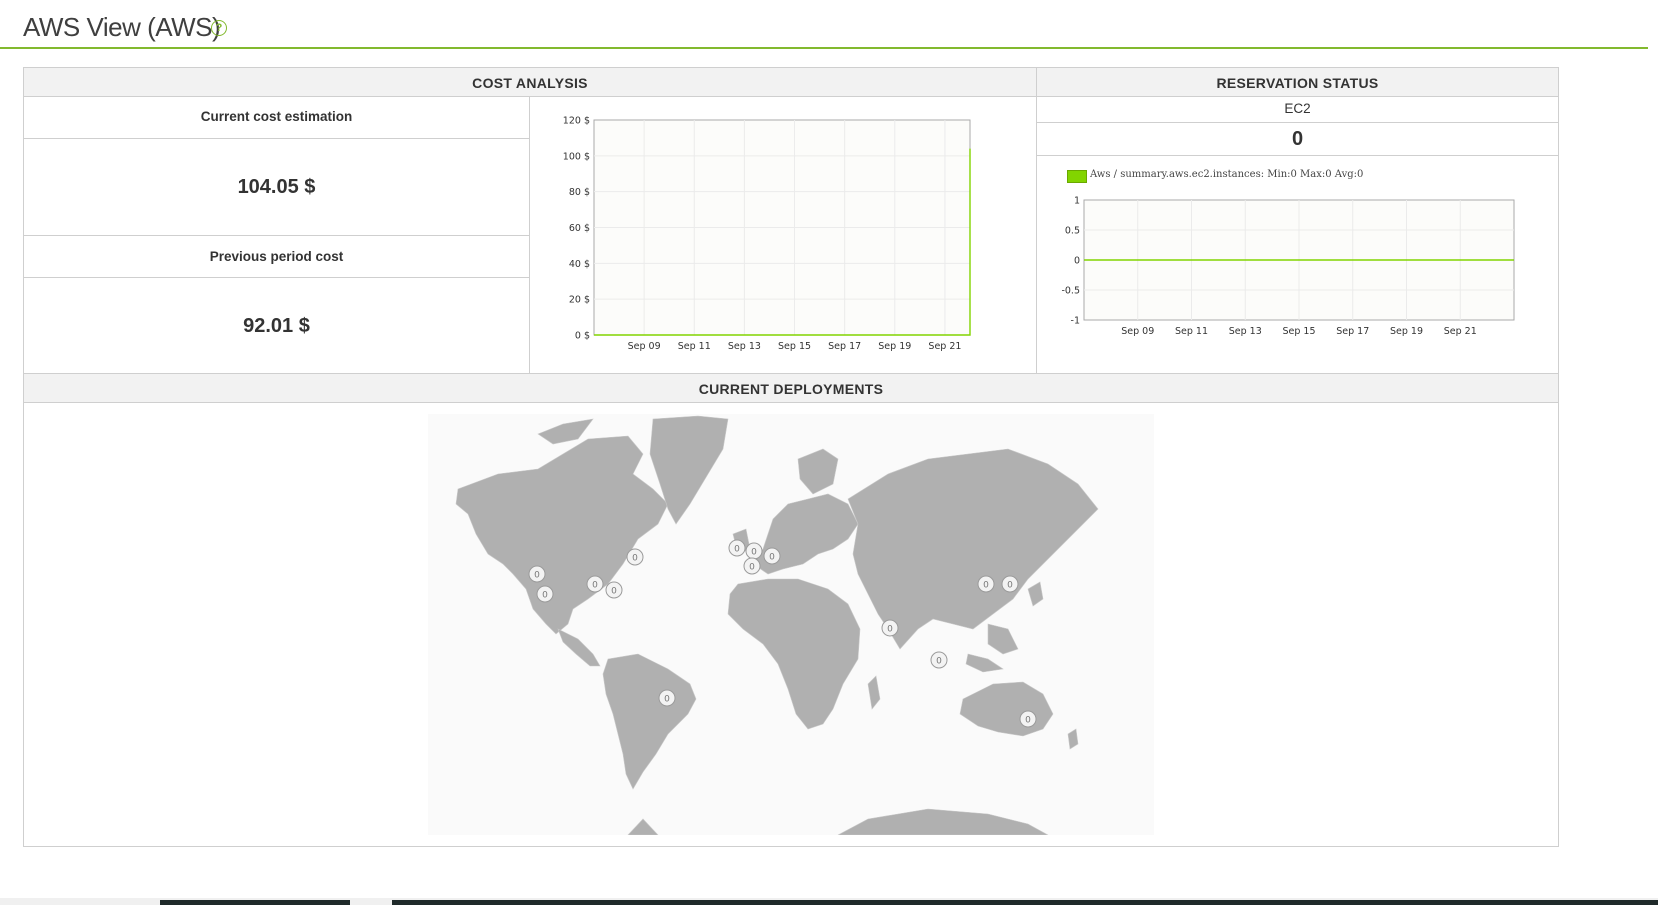 The height and width of the screenshot is (905, 1658). What do you see at coordinates (1297, 82) in the screenshot?
I see `reservation-header: RESERVATION STATUS` at bounding box center [1297, 82].